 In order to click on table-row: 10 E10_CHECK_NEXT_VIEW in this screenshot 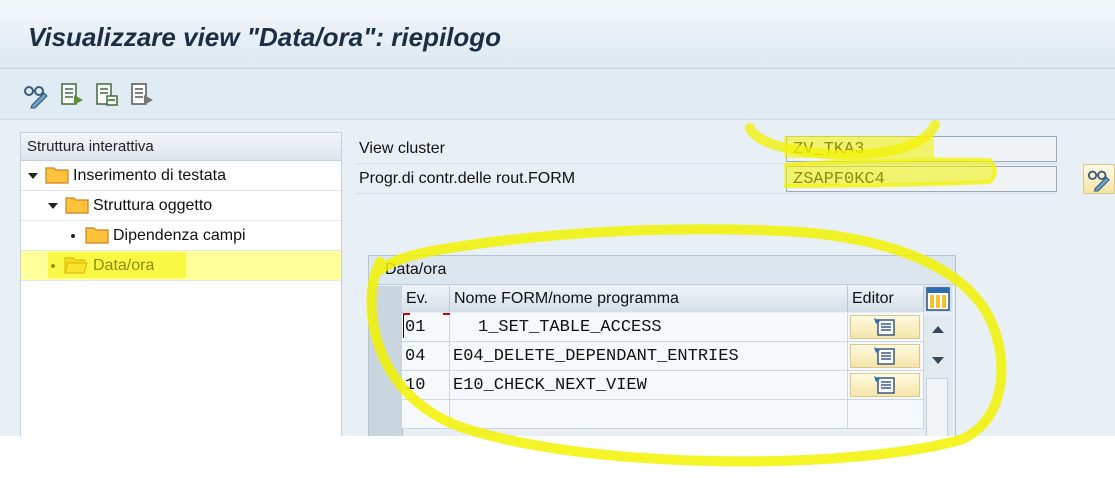, I will do `click(663, 385)`.